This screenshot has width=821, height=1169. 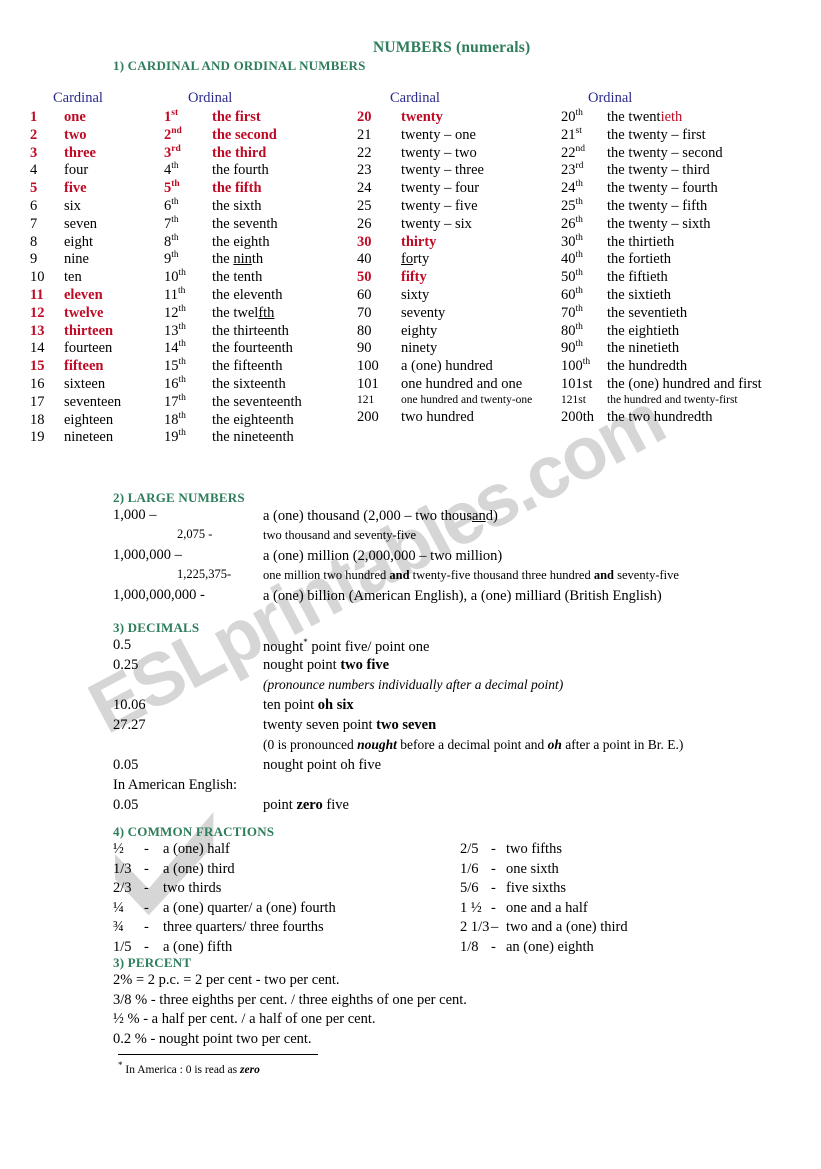 I want to click on table-row: 10 ten 10th the tenth, so click(x=166, y=278).